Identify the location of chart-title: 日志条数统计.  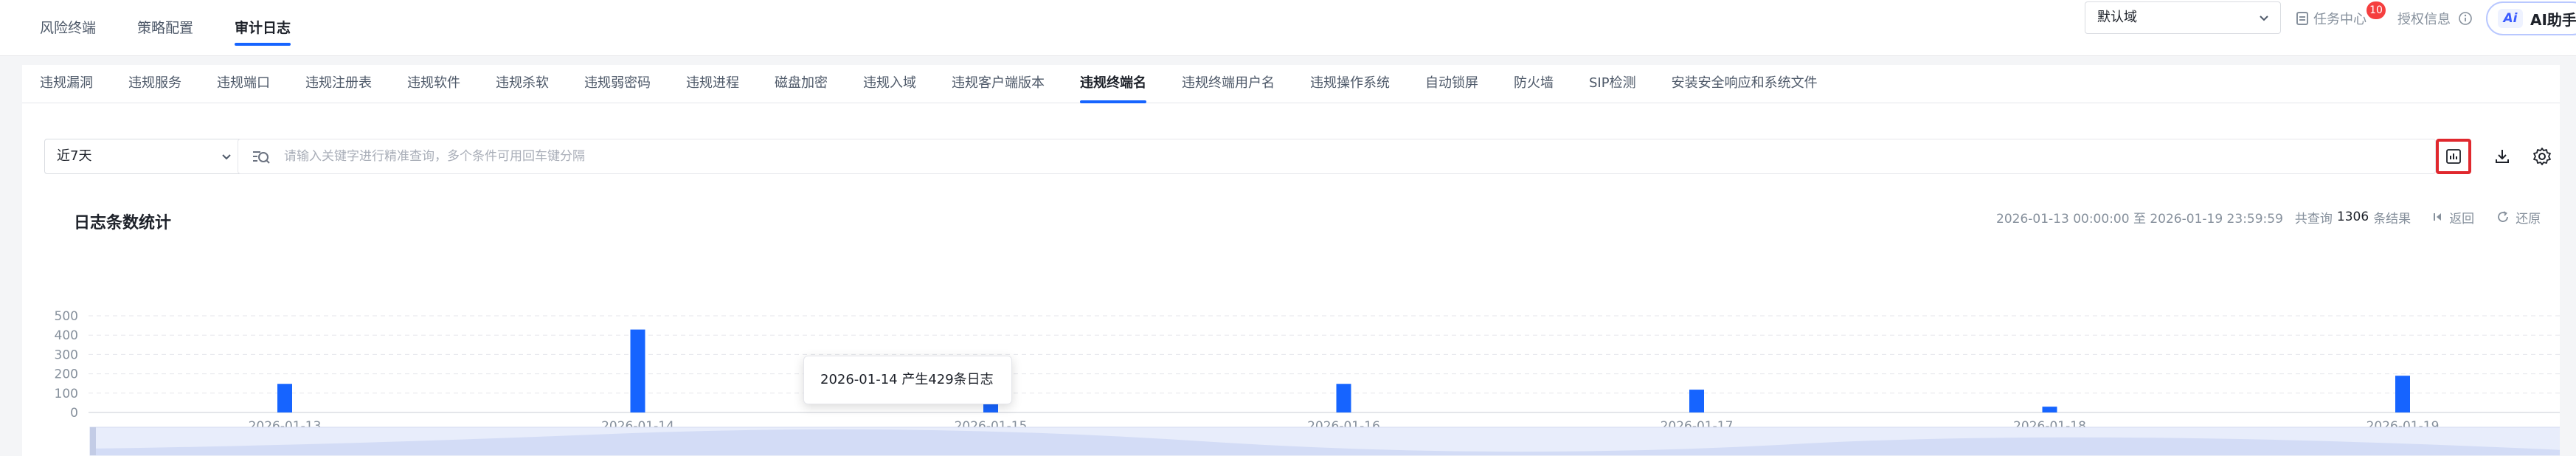
(123, 223).